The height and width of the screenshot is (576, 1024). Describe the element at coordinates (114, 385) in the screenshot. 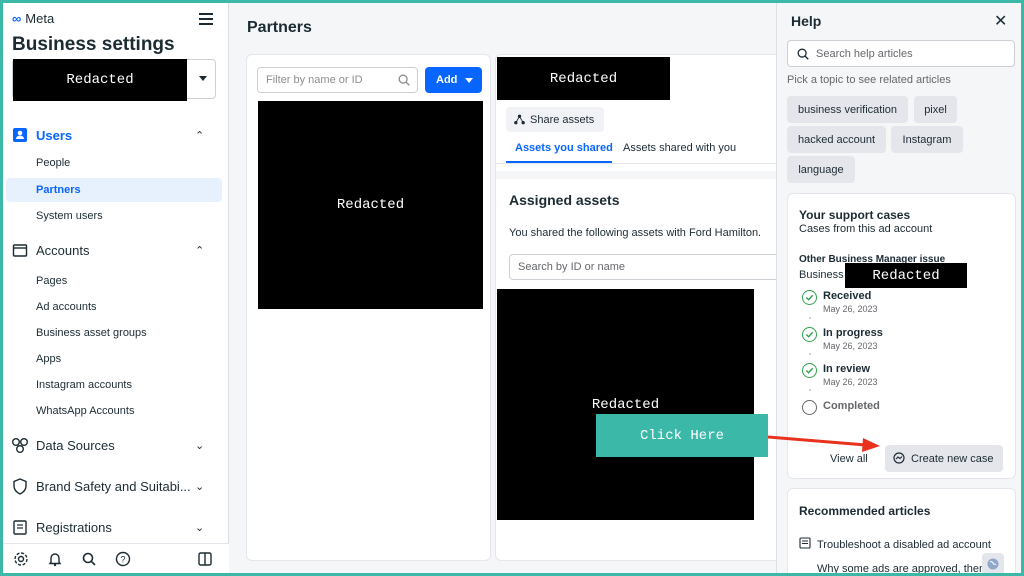

I see `nav-item-instagram-accounts: Instagram accounts` at that location.